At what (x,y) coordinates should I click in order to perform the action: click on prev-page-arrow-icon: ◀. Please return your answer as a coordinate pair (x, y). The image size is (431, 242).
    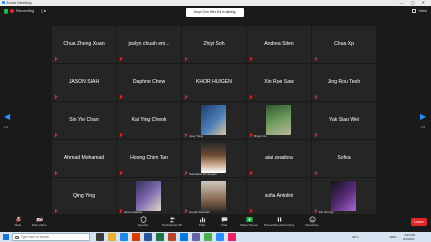
    Looking at the image, I should click on (7, 116).